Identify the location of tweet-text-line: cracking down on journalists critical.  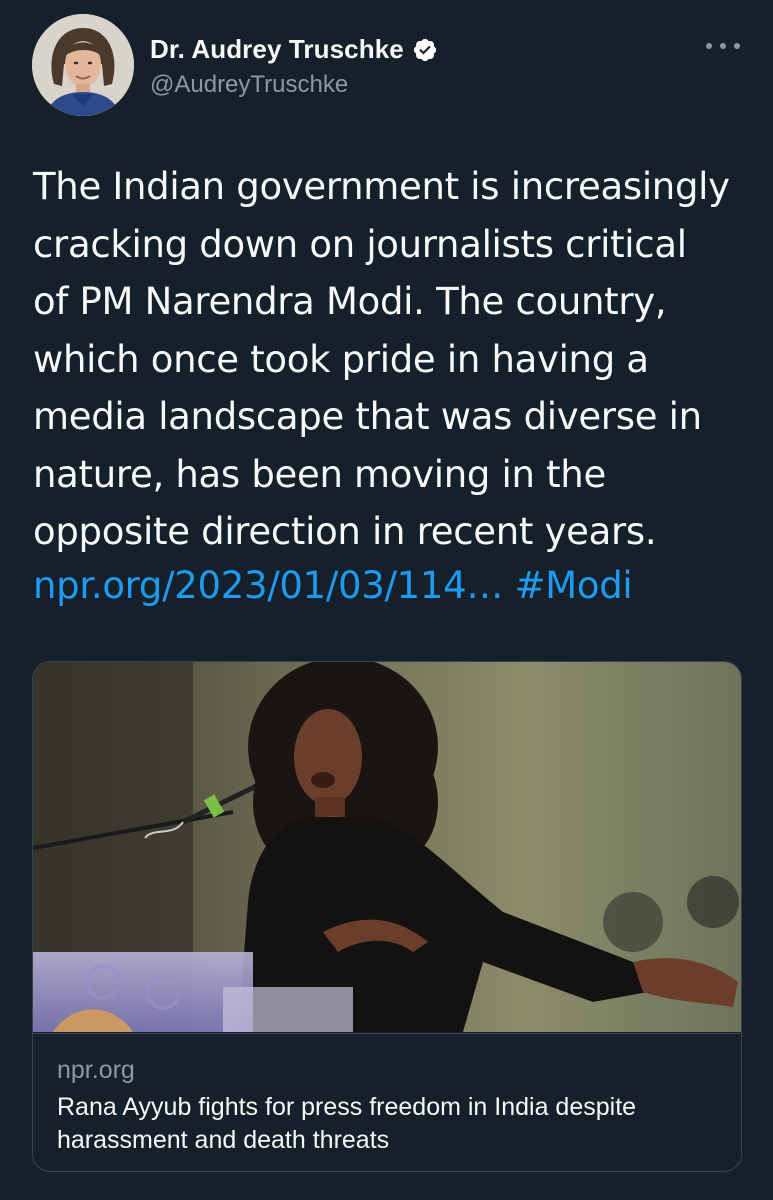
(360, 244).